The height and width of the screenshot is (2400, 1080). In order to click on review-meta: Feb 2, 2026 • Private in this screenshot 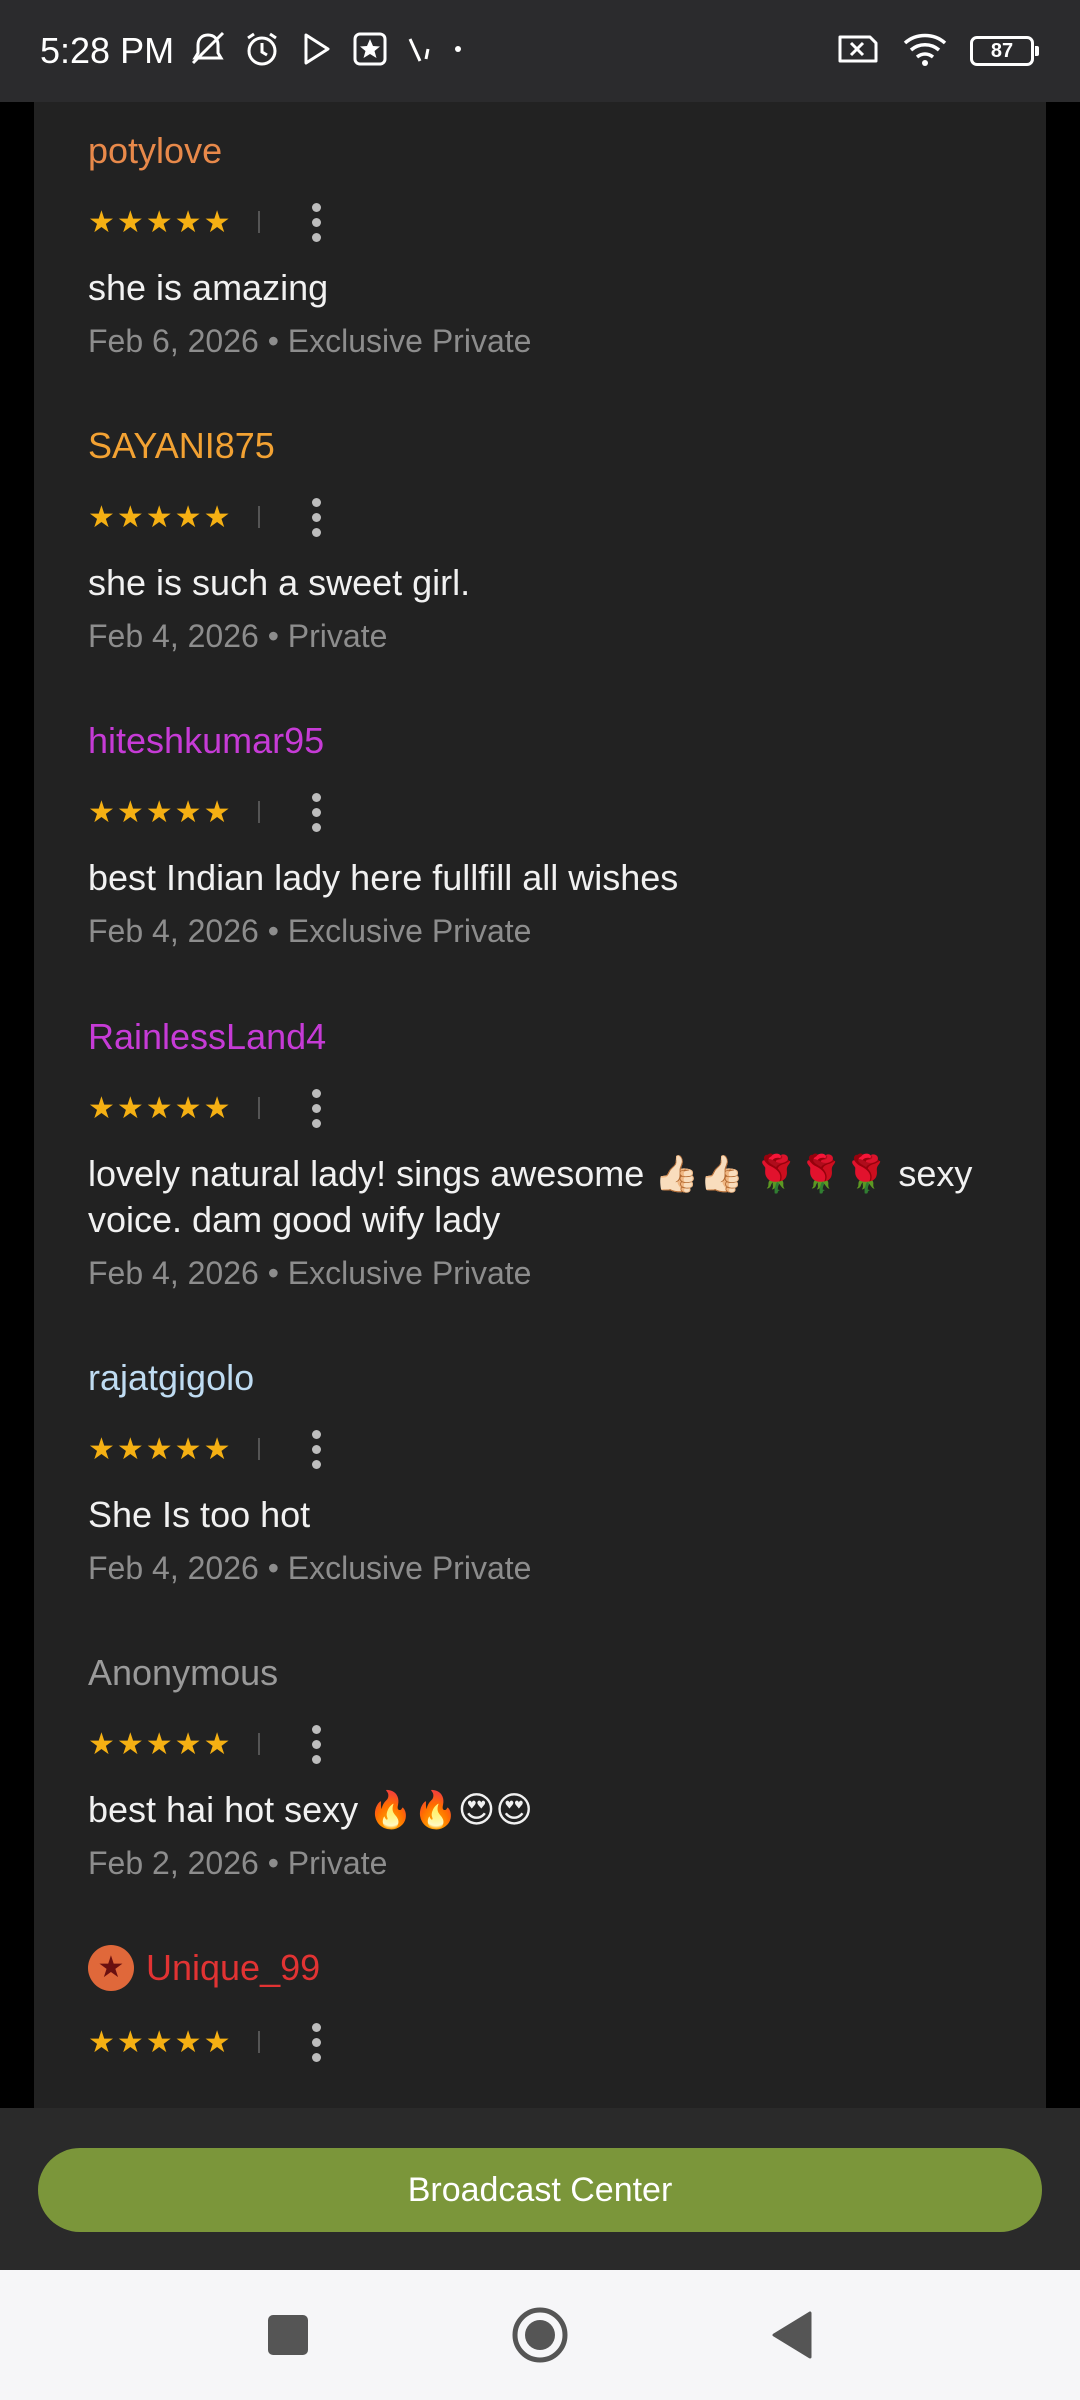, I will do `click(238, 1863)`.